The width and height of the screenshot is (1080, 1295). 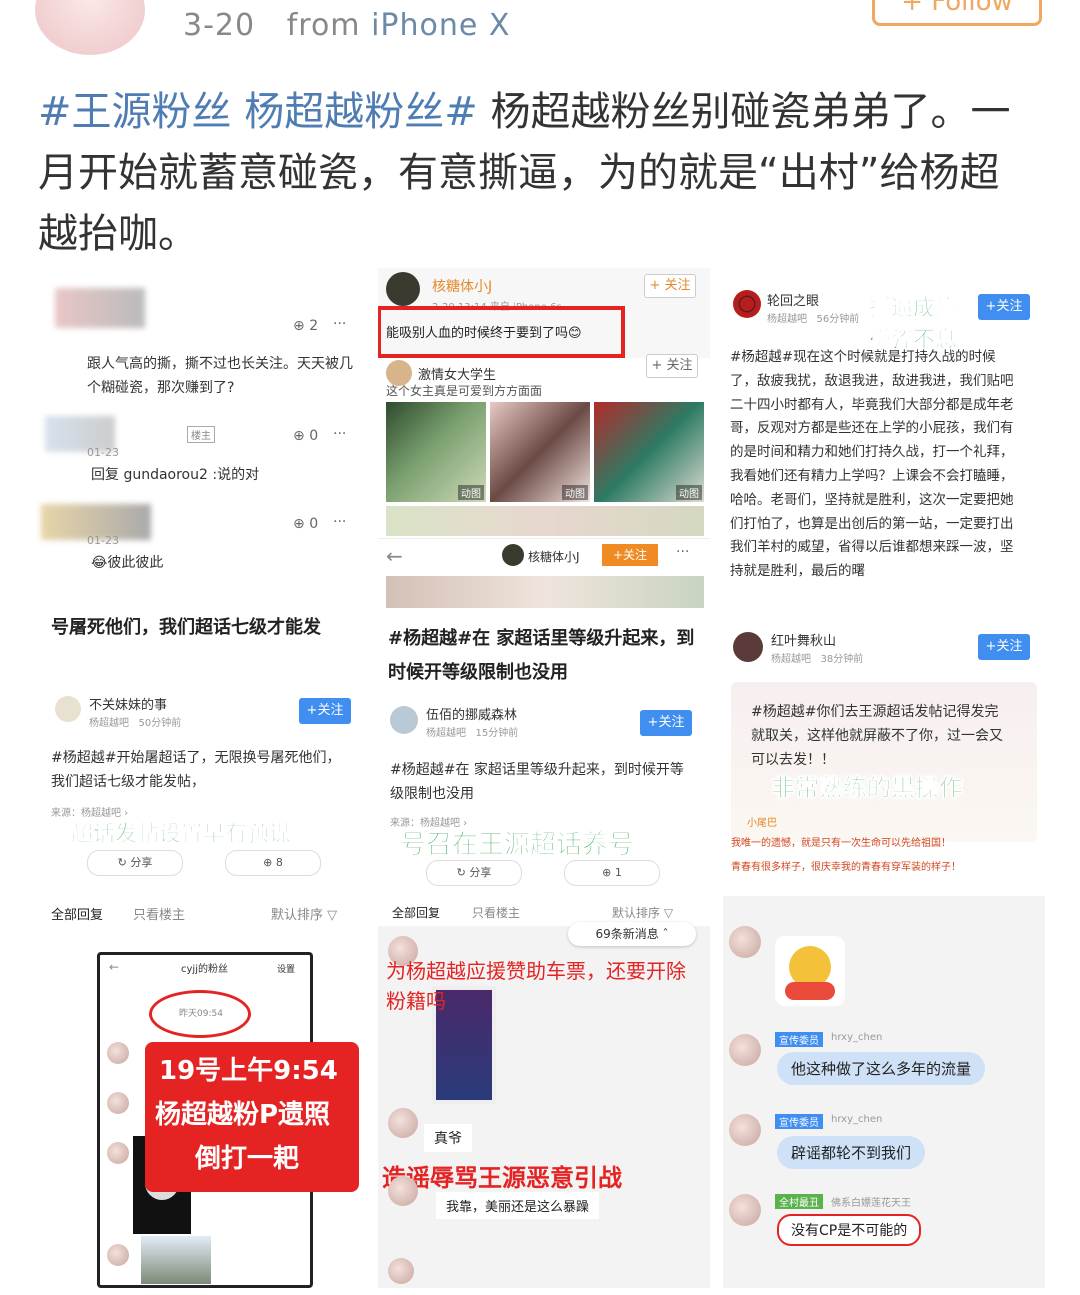 What do you see at coordinates (957, 13) in the screenshot?
I see `follow-button: + Follow` at bounding box center [957, 13].